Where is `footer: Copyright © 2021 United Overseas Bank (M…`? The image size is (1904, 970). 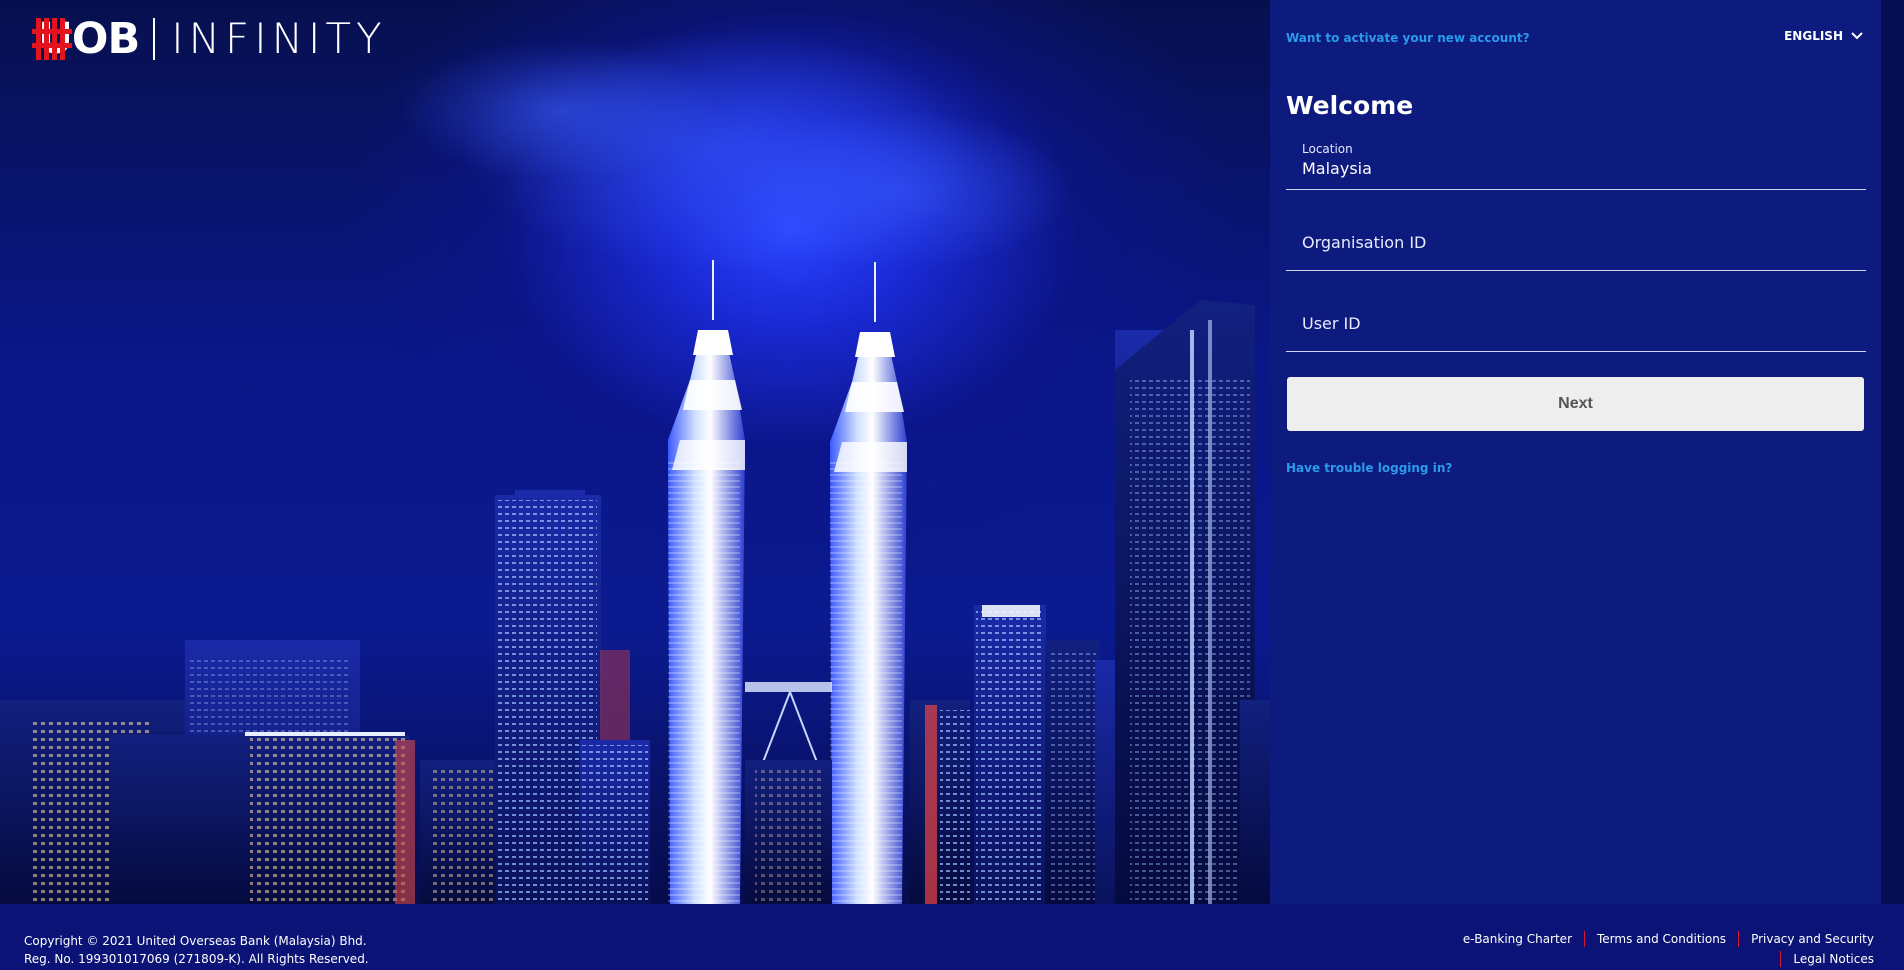 footer: Copyright © 2021 United Overseas Bank (M… is located at coordinates (952, 937).